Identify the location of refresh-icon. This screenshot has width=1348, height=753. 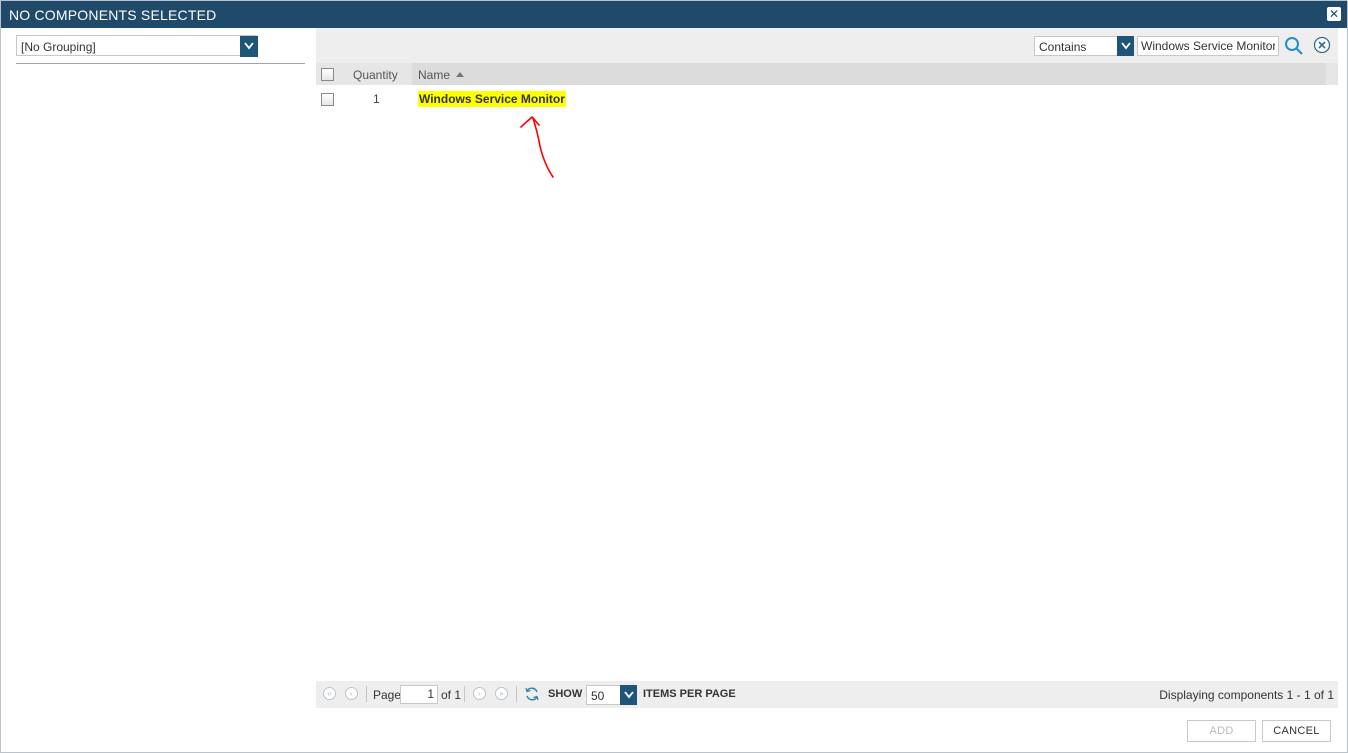
(532, 694).